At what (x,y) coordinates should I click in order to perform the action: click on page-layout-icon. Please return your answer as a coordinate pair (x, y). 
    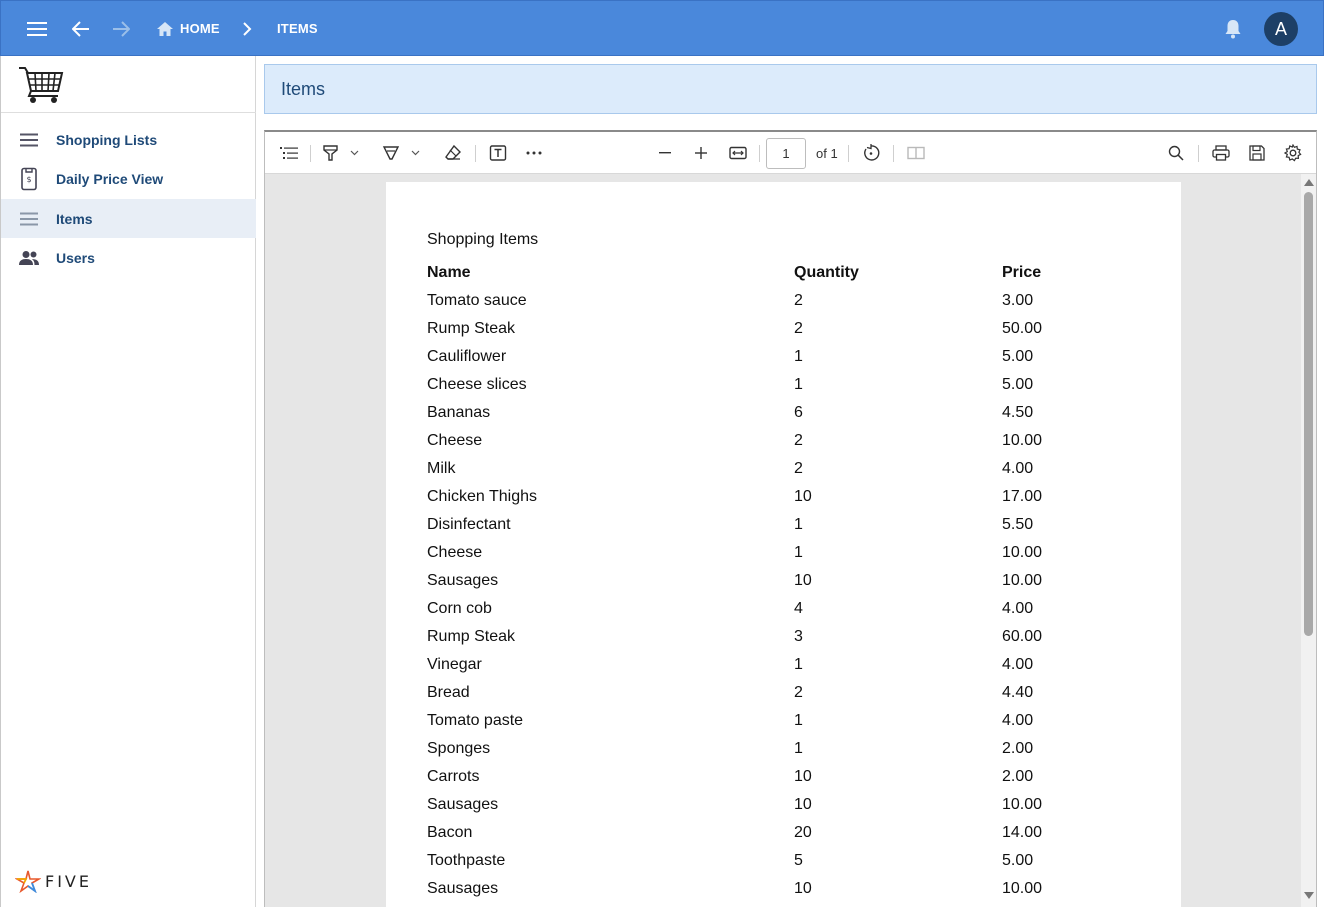
    Looking at the image, I should click on (916, 153).